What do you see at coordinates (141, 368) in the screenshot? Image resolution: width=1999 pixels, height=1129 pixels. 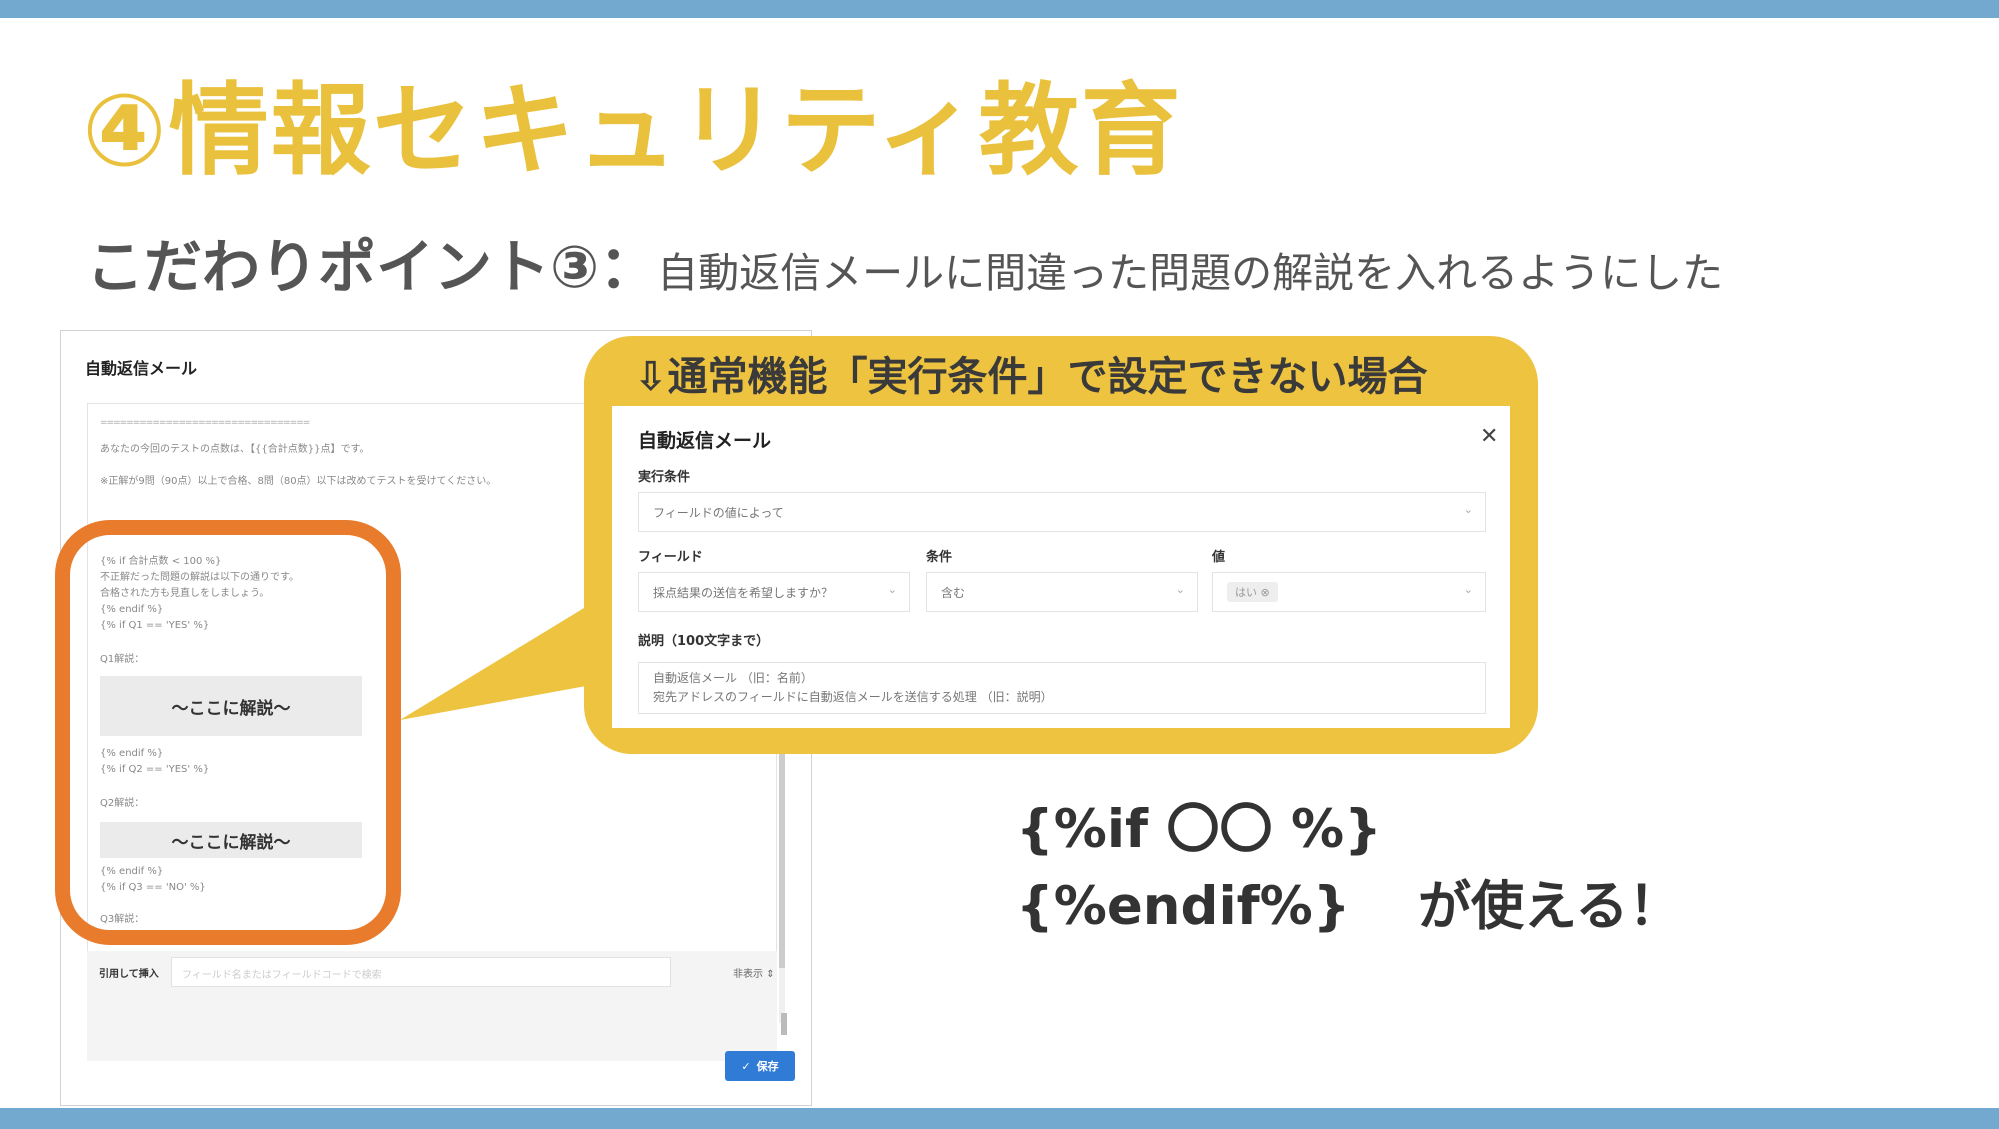 I see `editor-title: 自動返信メール` at bounding box center [141, 368].